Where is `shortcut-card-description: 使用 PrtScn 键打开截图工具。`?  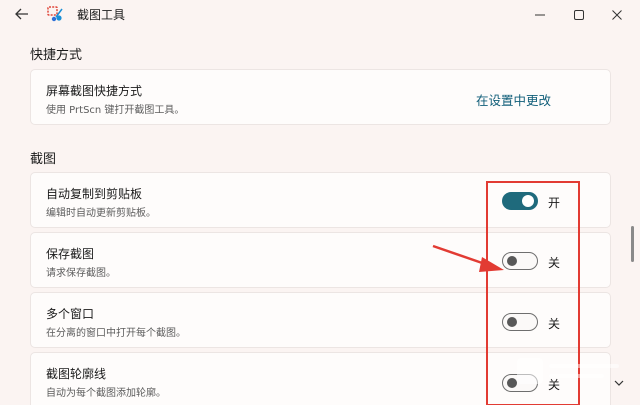 shortcut-card-description: 使用 PrtScn 键打开截图工具。 is located at coordinates (115, 110).